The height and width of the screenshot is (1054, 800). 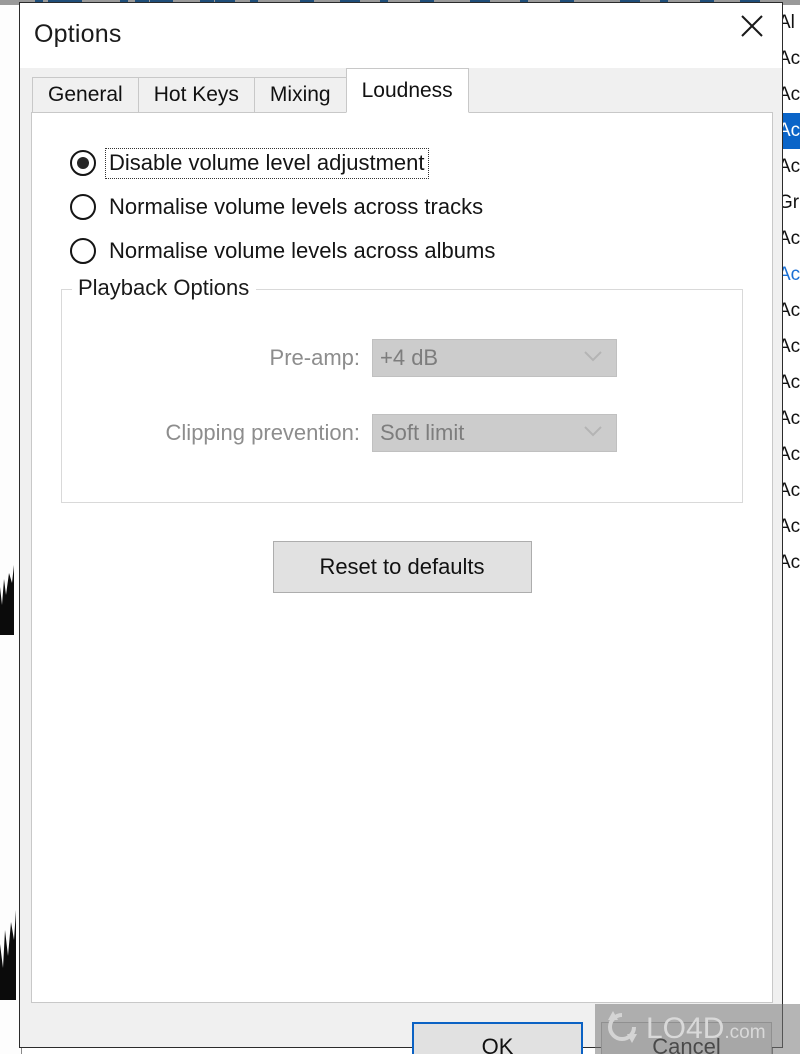 I want to click on radio-option-label: Normalise volume levels across albums, so click(x=302, y=250).